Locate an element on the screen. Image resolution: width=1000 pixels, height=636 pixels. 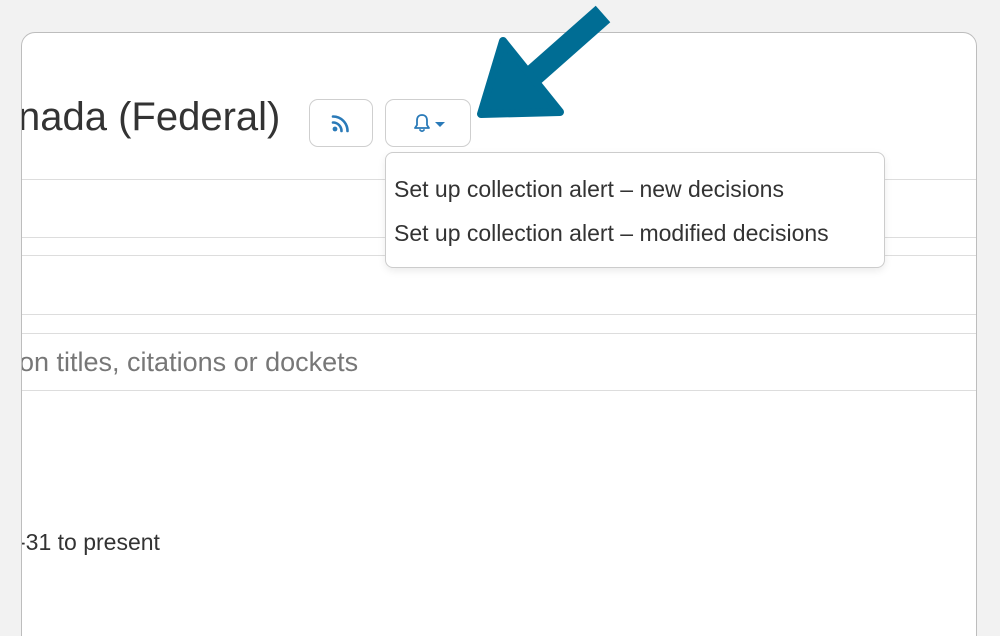
rss-feed-button is located at coordinates (341, 123).